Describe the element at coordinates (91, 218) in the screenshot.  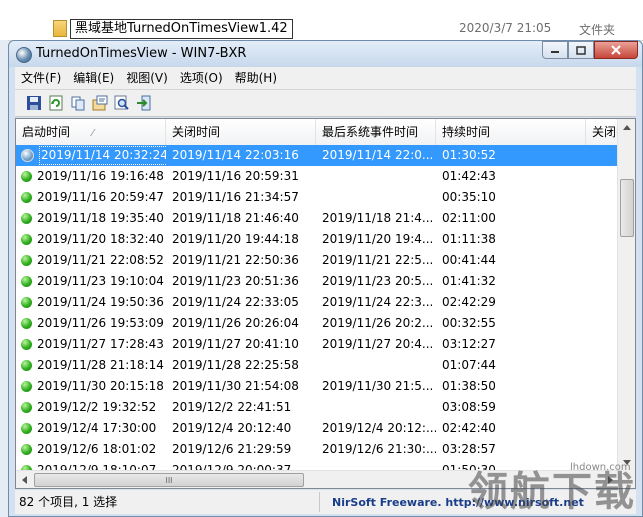
I see `cell-start-time: 2019/11/18 19:35:40` at that location.